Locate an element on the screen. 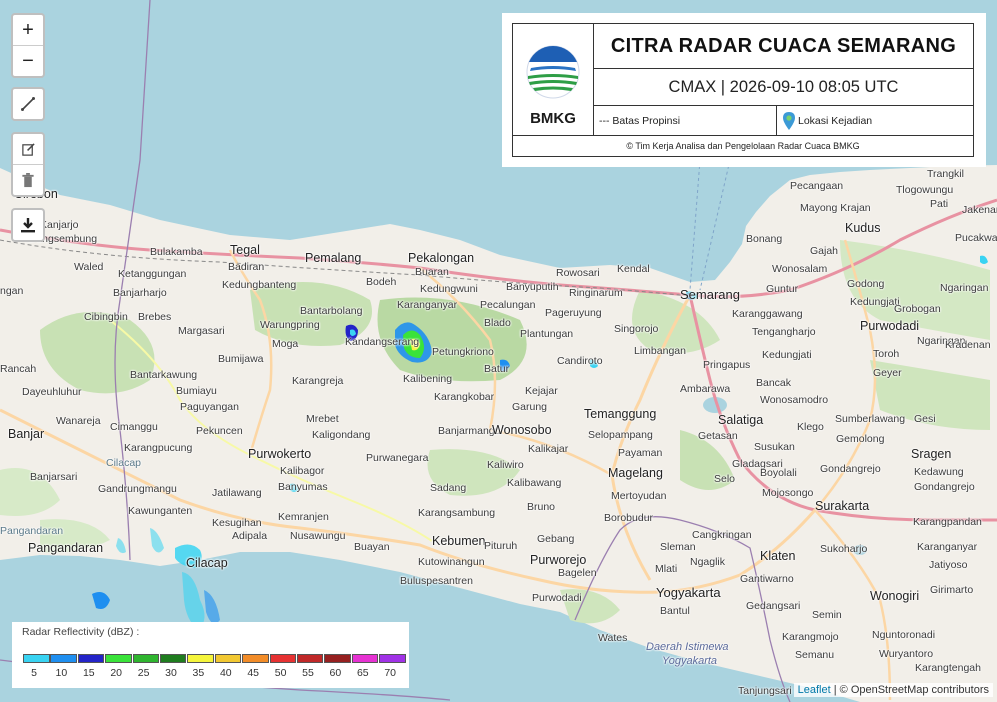  place-label: Tanjungsari is located at coordinates (765, 691).